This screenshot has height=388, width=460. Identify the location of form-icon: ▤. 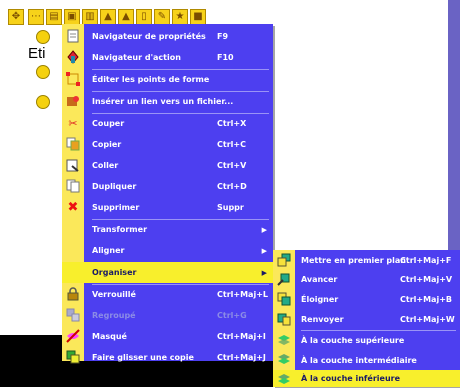
(54, 17).